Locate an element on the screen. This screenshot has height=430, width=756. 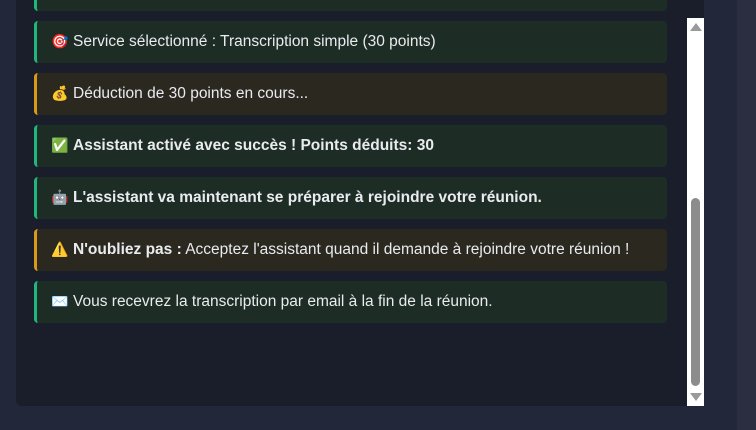
check-icon: ✅ is located at coordinates (60, 146).